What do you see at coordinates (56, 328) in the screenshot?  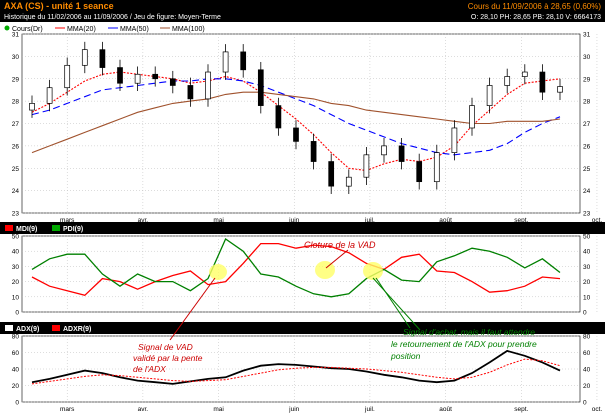 I see `legend-adxr-swatch` at bounding box center [56, 328].